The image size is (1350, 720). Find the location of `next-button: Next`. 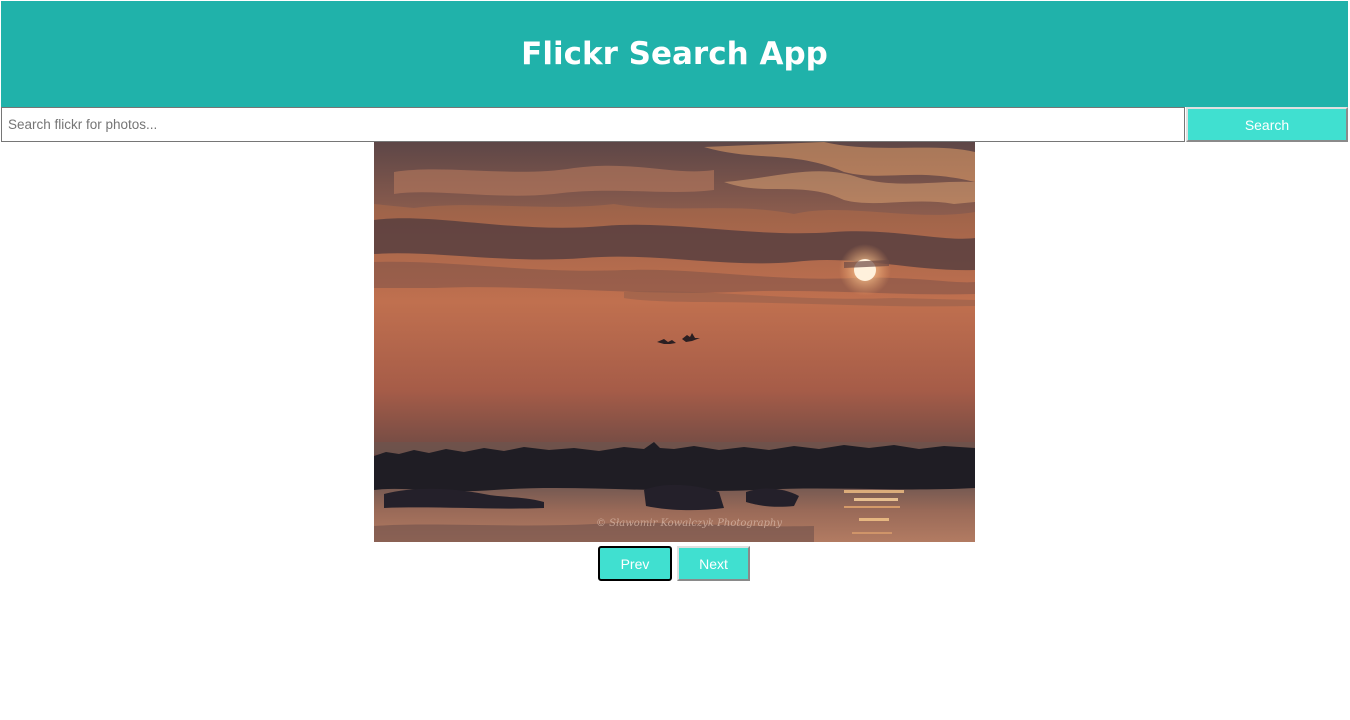

next-button: Next is located at coordinates (713, 563).